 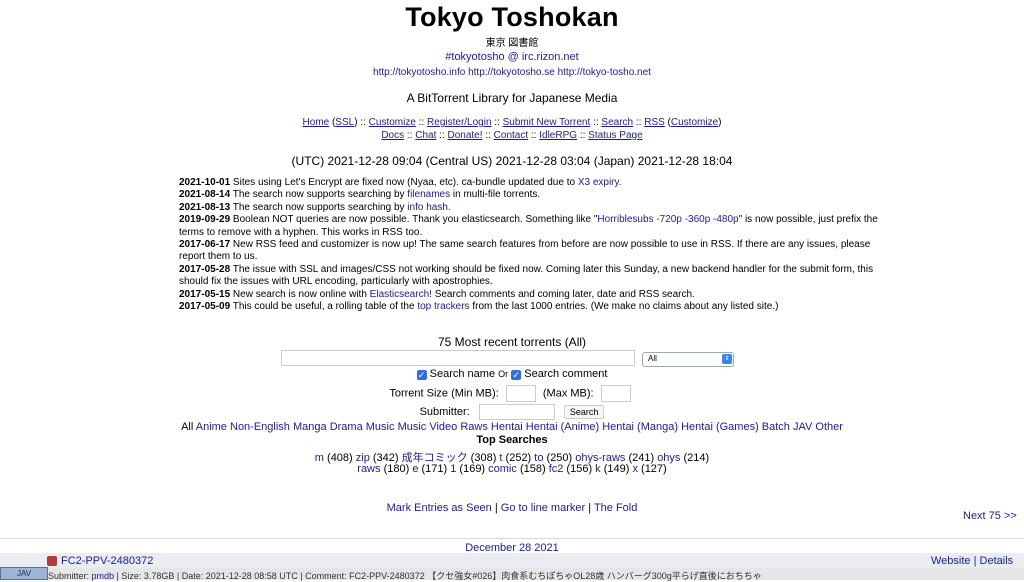 What do you see at coordinates (556, 469) in the screenshot?
I see `top-search-term: fc2` at bounding box center [556, 469].